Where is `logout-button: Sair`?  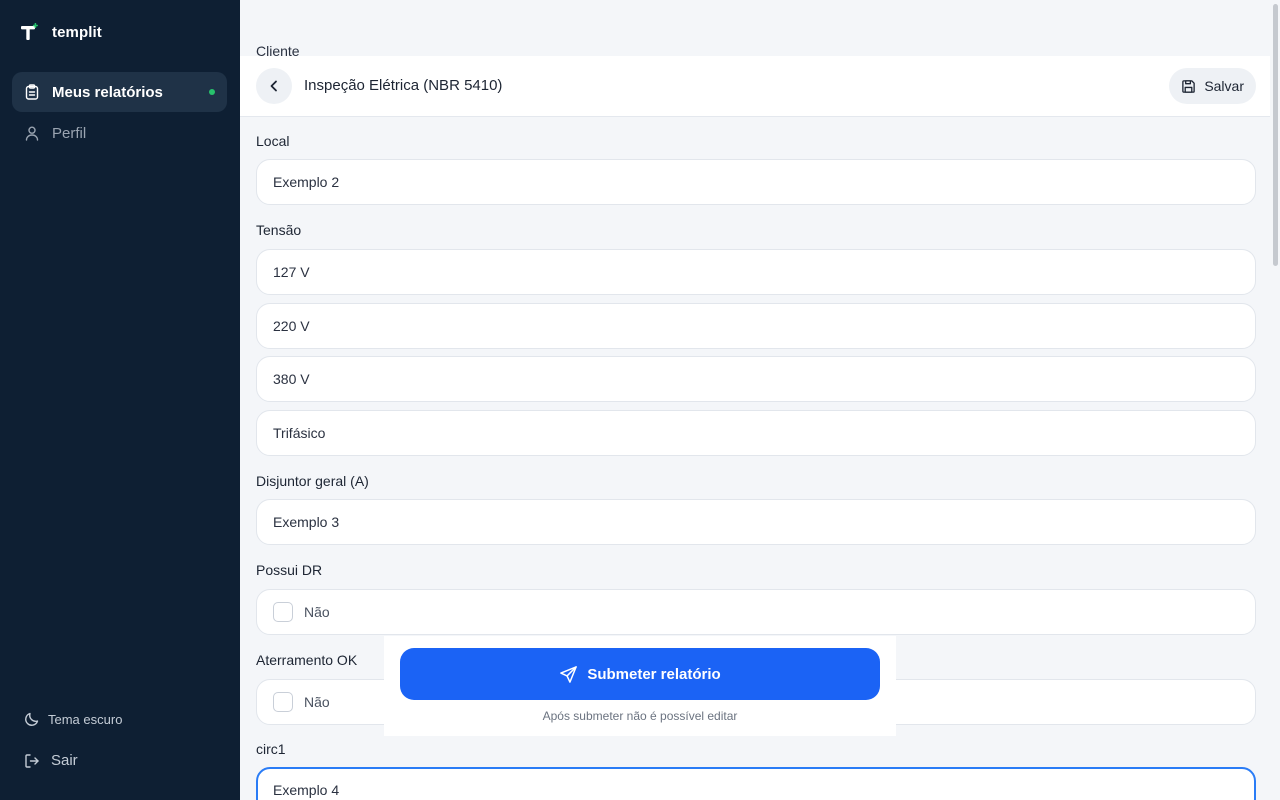
logout-button: Sair is located at coordinates (51, 760).